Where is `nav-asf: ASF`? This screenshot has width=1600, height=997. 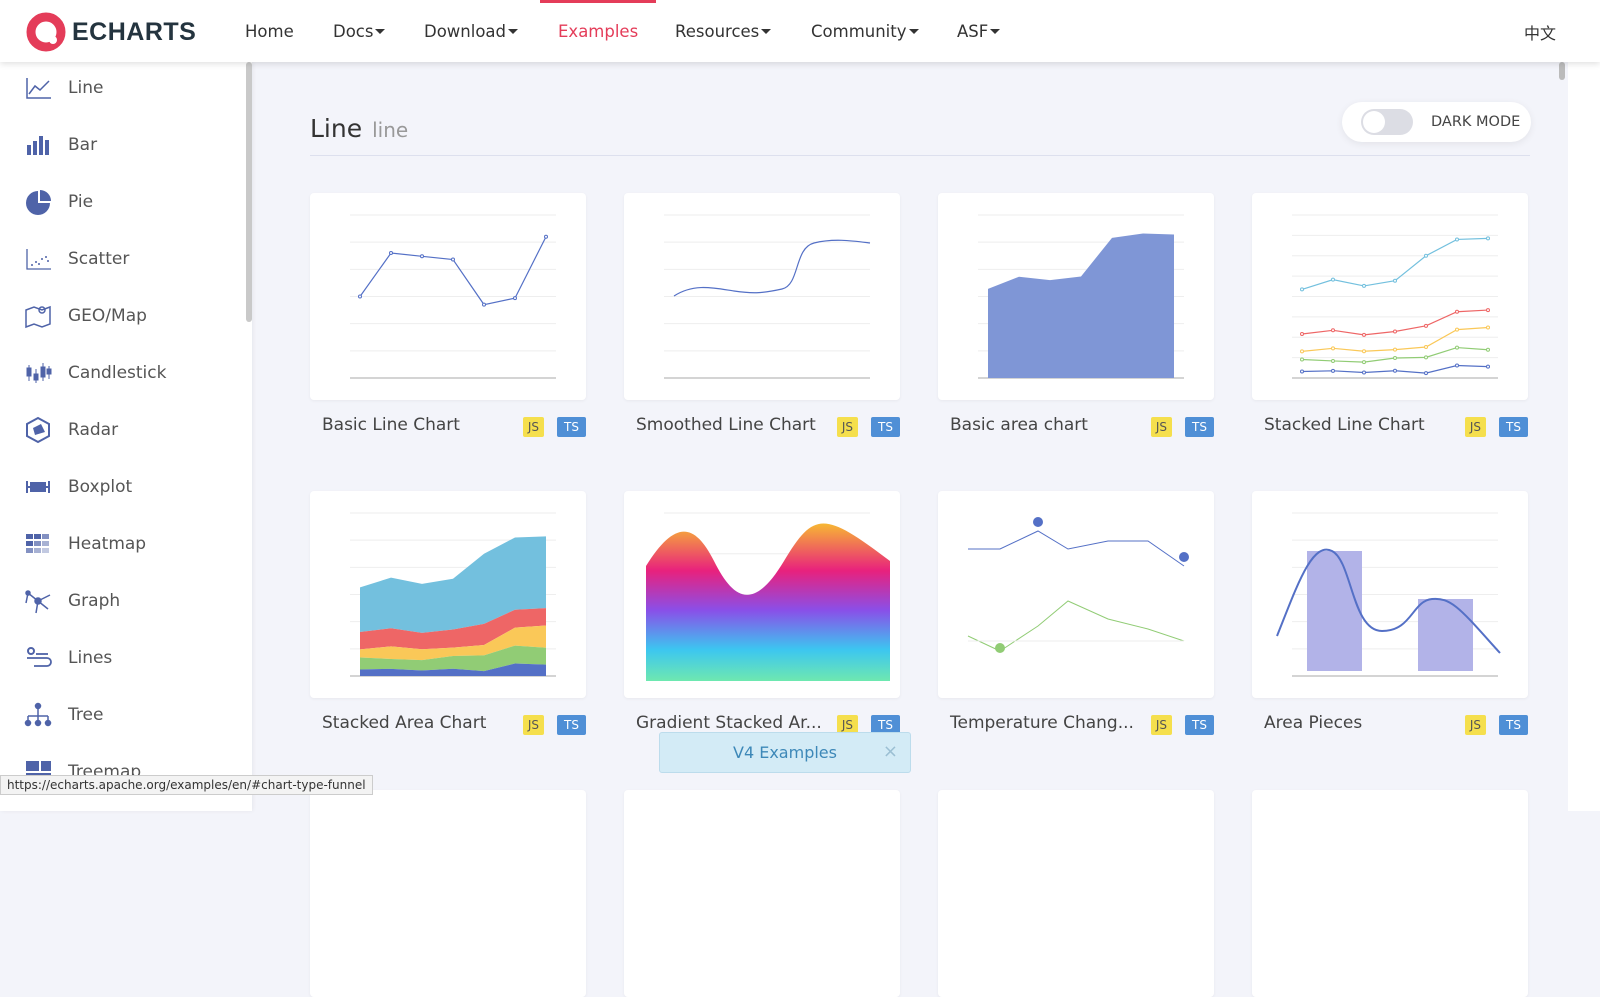 nav-asf: ASF is located at coordinates (979, 31).